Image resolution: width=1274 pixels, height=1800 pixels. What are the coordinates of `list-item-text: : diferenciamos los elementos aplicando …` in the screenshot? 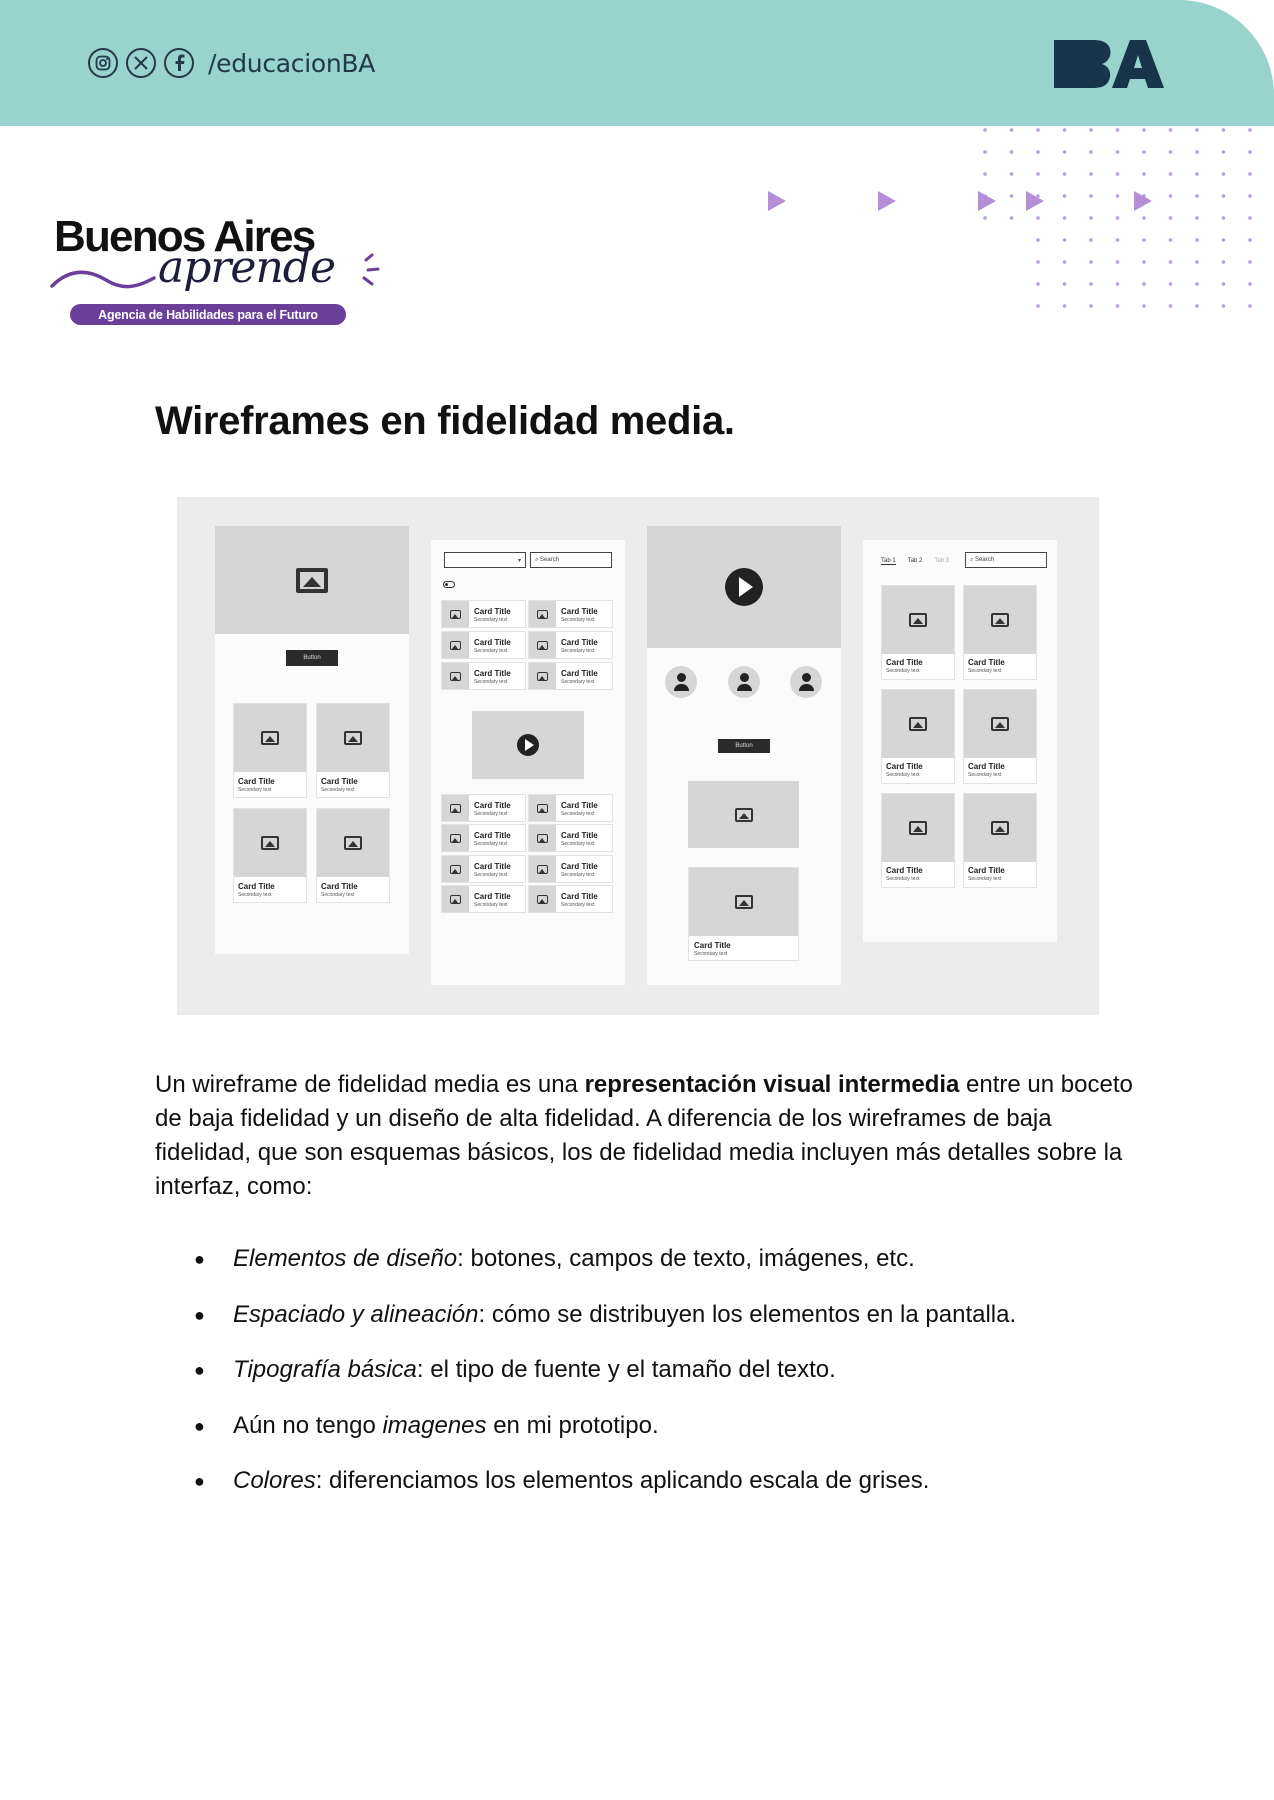 It's located at (622, 1480).